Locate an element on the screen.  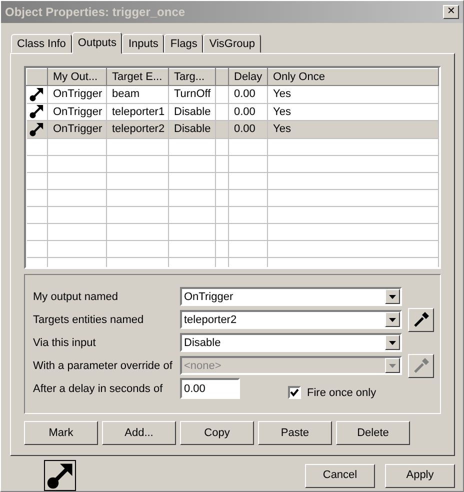
close-button: ✕ is located at coordinates (451, 11).